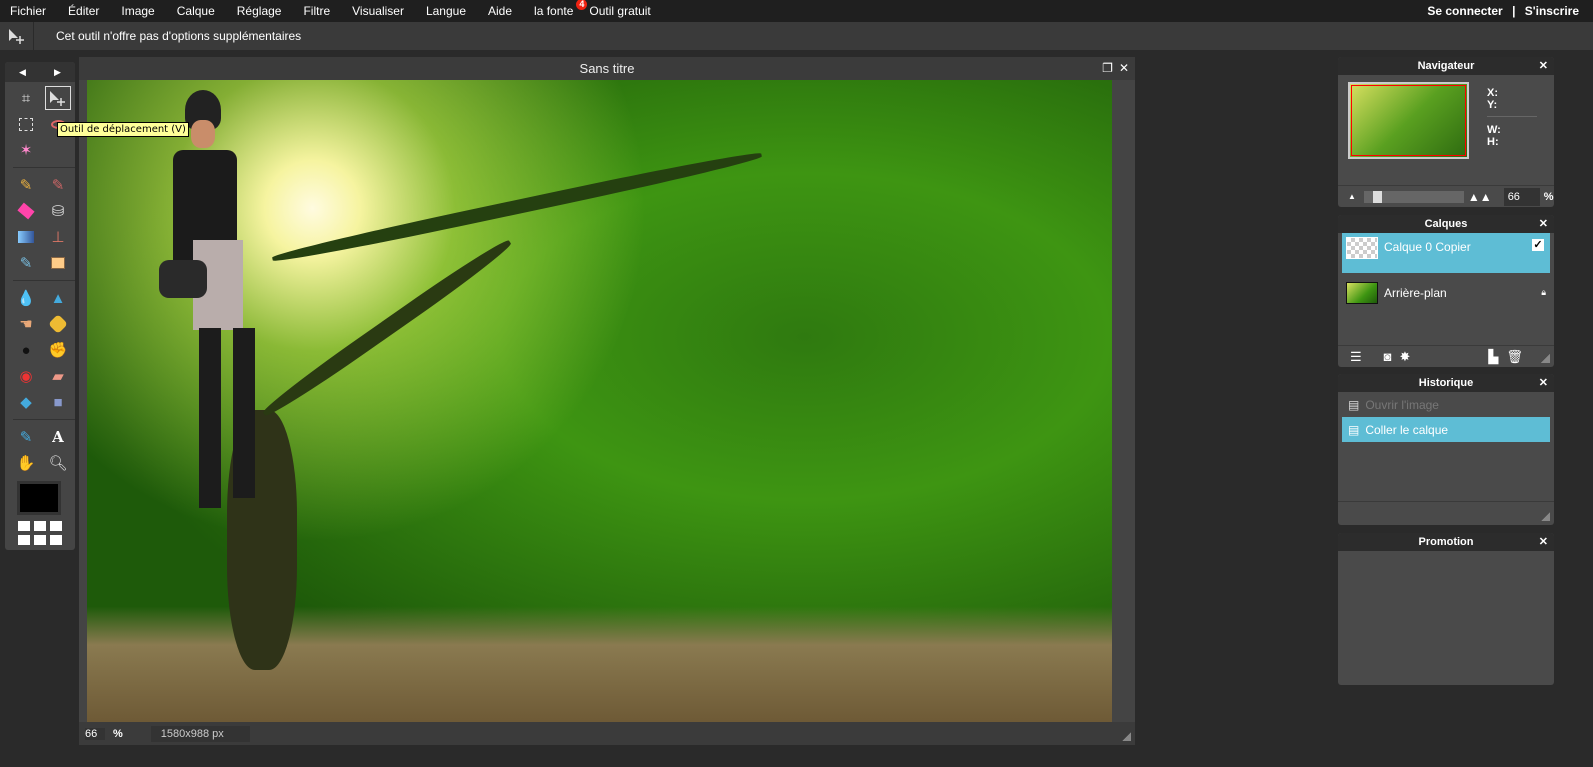  I want to click on crop-tool-icon: ⌗, so click(26, 98).